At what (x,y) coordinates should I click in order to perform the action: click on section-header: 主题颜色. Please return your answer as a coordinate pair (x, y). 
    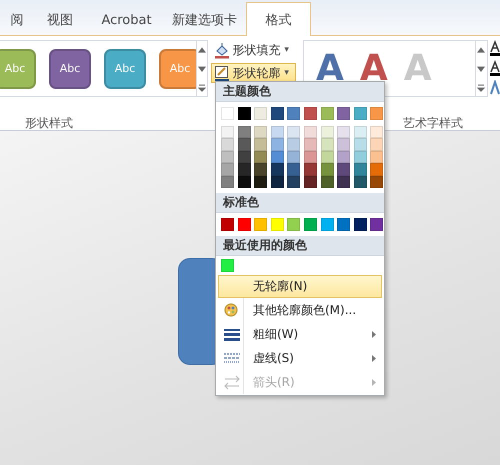
    Looking at the image, I should click on (300, 92).